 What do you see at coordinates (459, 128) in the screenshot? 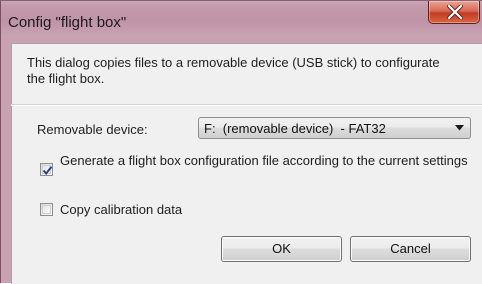
I see `chevron-down-icon` at bounding box center [459, 128].